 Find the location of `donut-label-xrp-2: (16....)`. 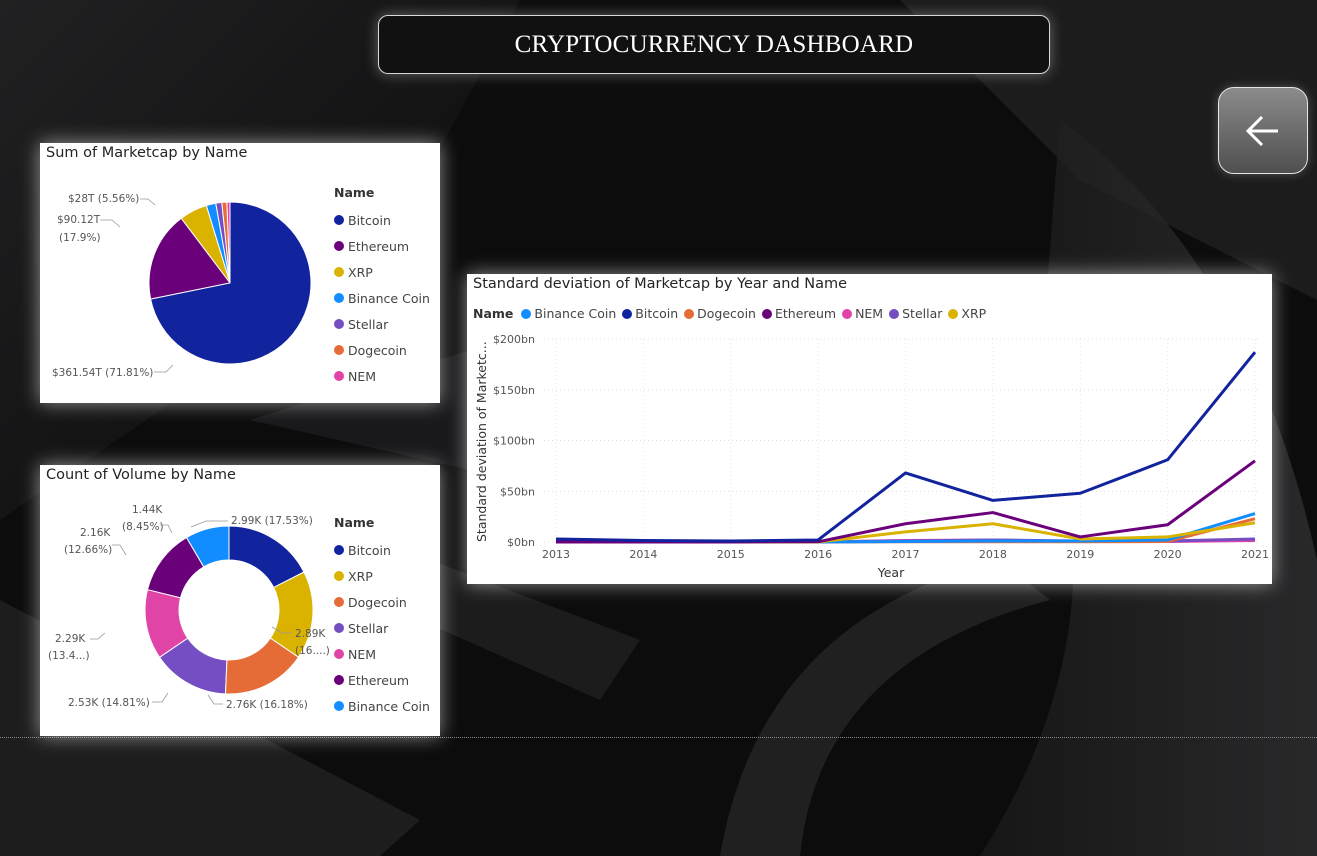

donut-label-xrp-2: (16....) is located at coordinates (312, 651).